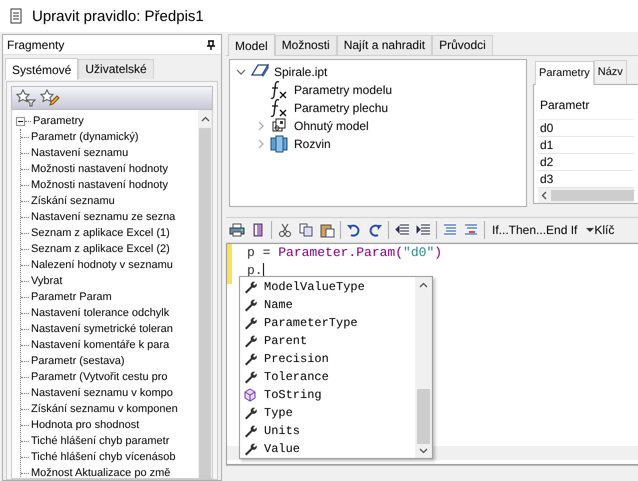  I want to click on tab: Parametry, so click(564, 73).